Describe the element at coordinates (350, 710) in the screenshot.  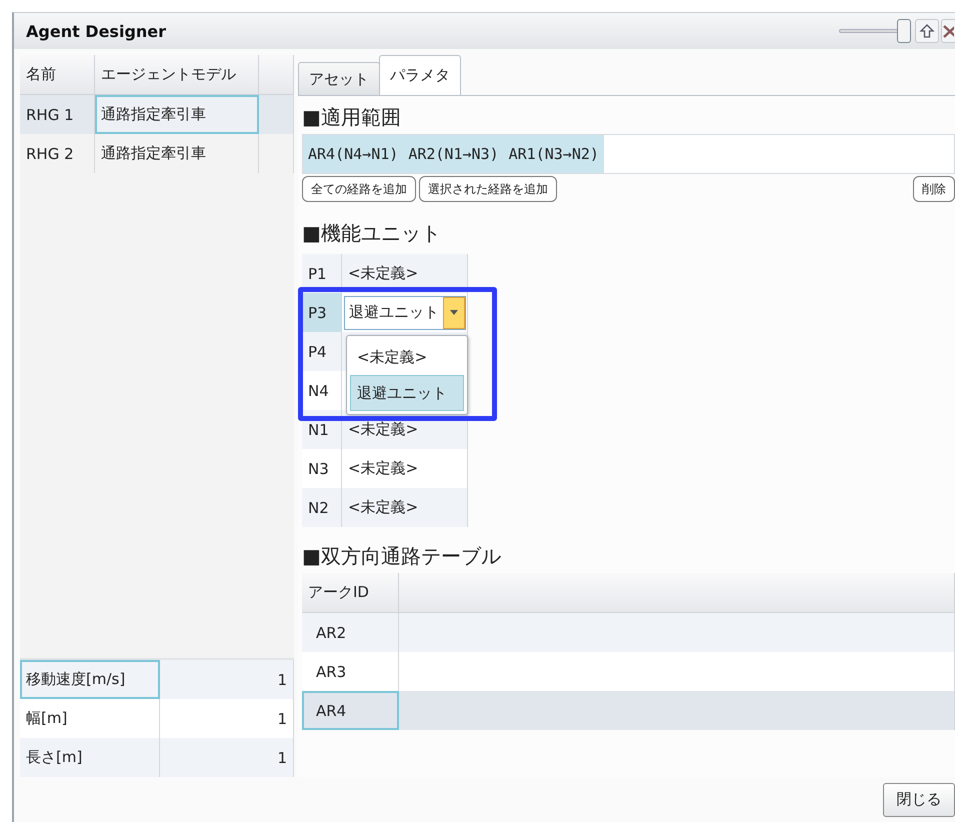
I see `table-cell: AR4` at that location.